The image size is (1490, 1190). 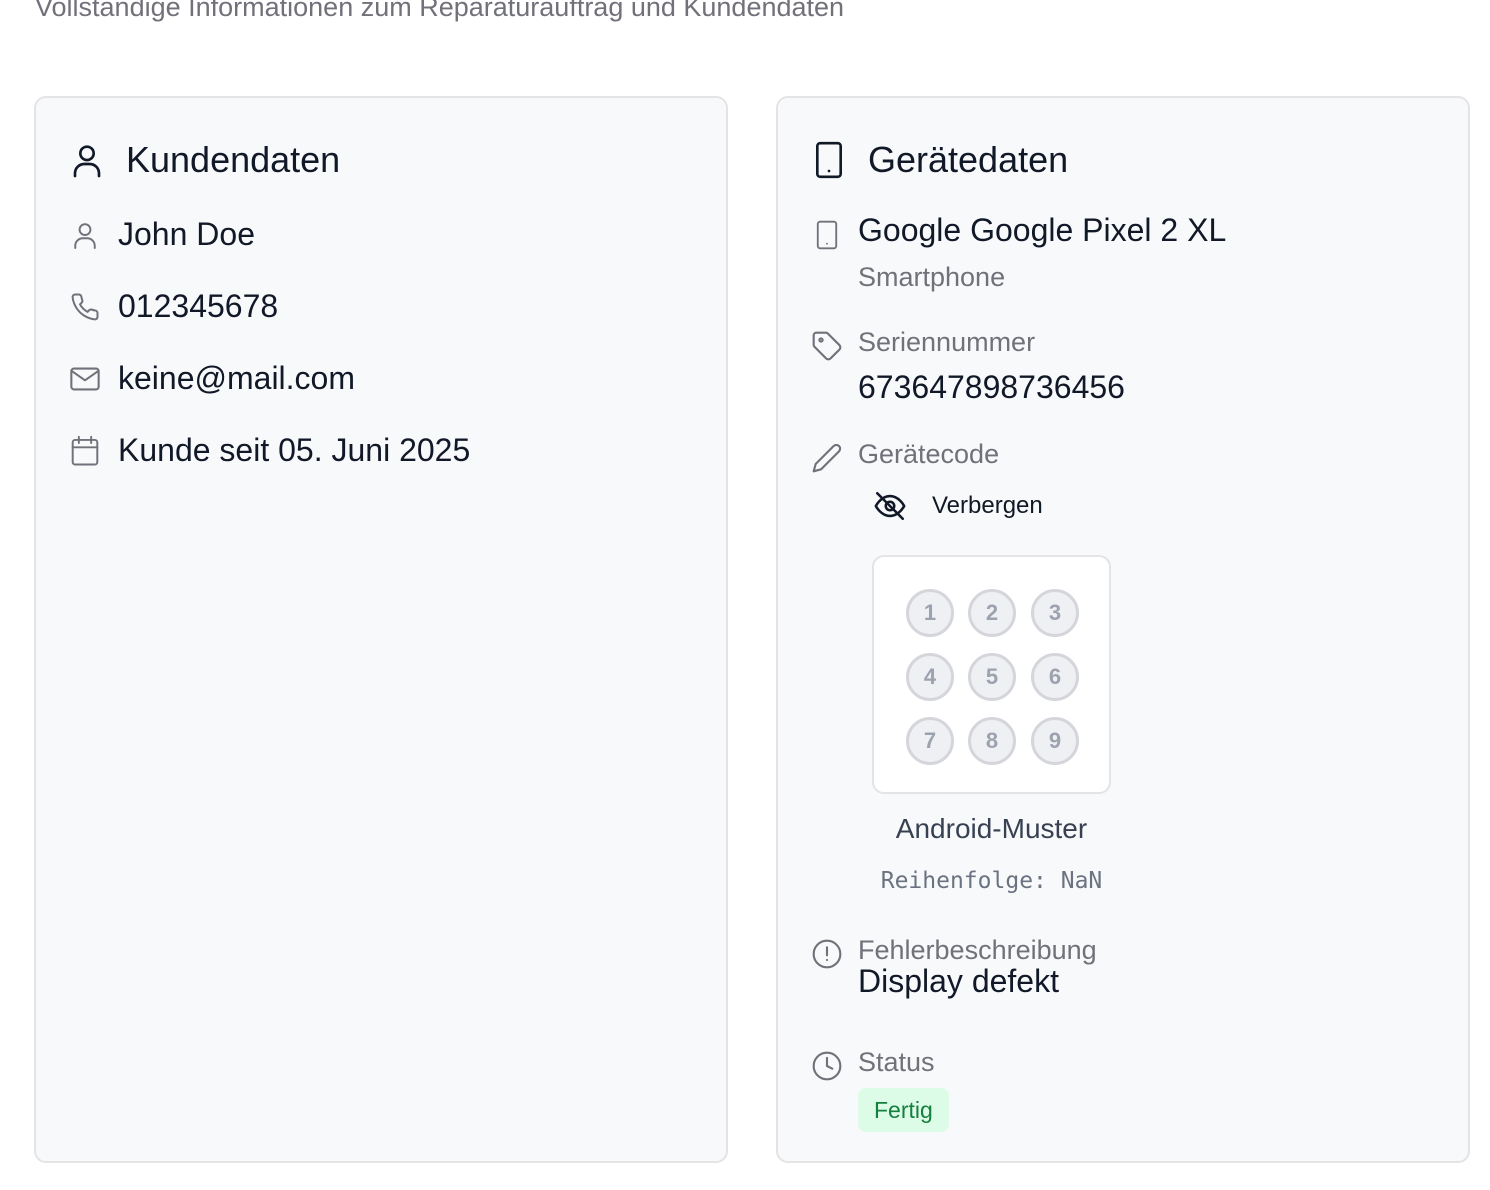 I want to click on alert-circle-icon, so click(x=827, y=954).